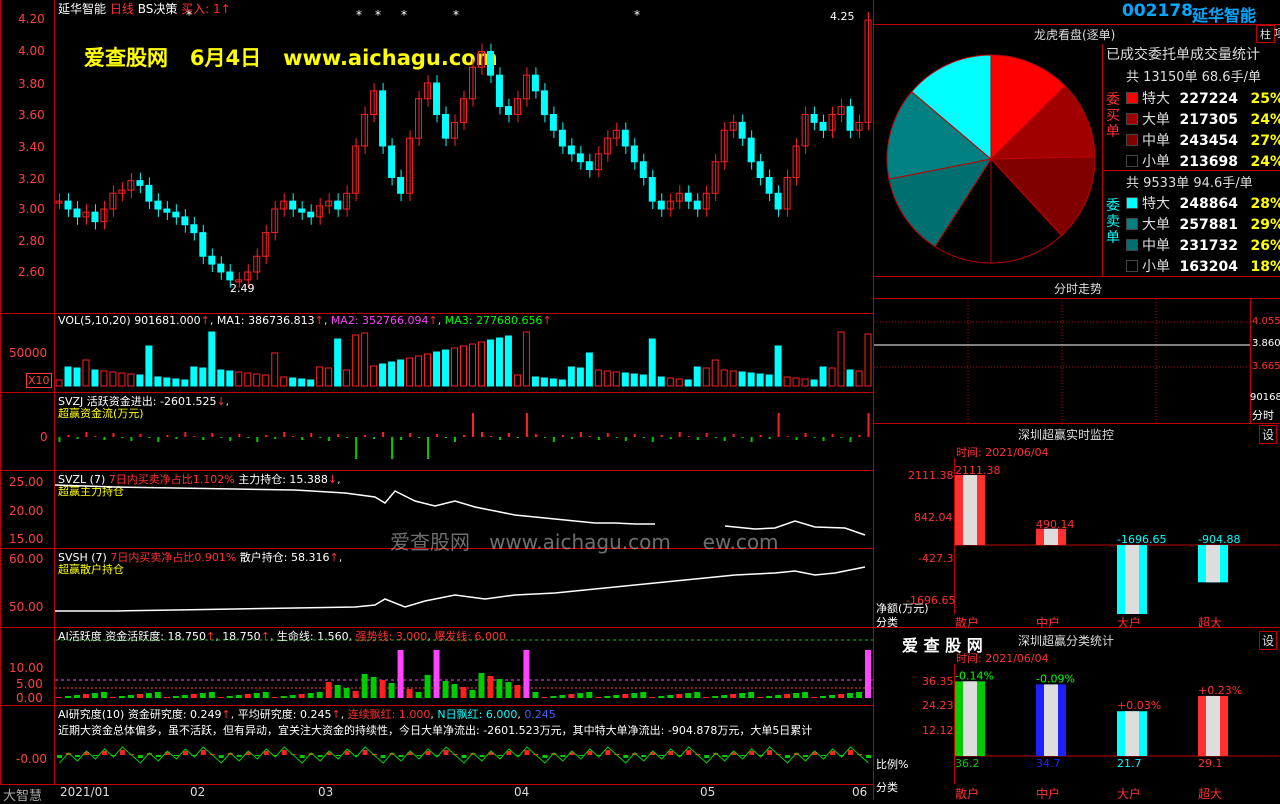  Describe the element at coordinates (991, 159) in the screenshot. I see `pie-chart` at that location.